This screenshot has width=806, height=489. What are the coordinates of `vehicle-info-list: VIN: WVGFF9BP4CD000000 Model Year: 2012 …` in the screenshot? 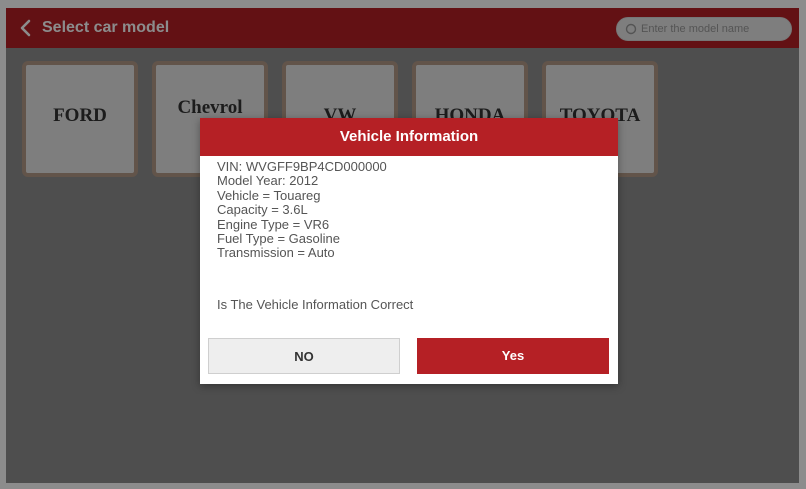 It's located at (302, 210).